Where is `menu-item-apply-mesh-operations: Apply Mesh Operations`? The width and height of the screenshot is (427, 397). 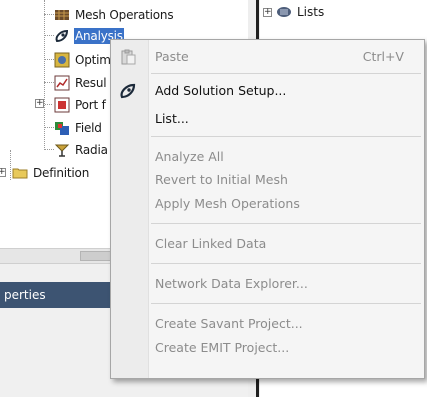 menu-item-apply-mesh-operations: Apply Mesh Operations is located at coordinates (267, 204).